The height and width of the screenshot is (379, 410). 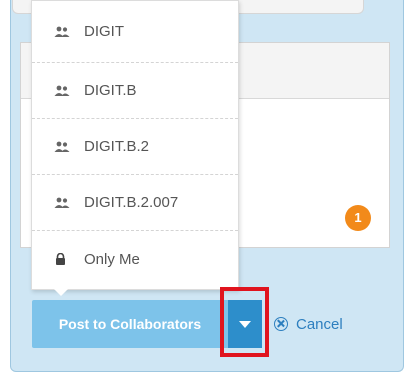 I want to click on caret-down-icon, so click(x=245, y=324).